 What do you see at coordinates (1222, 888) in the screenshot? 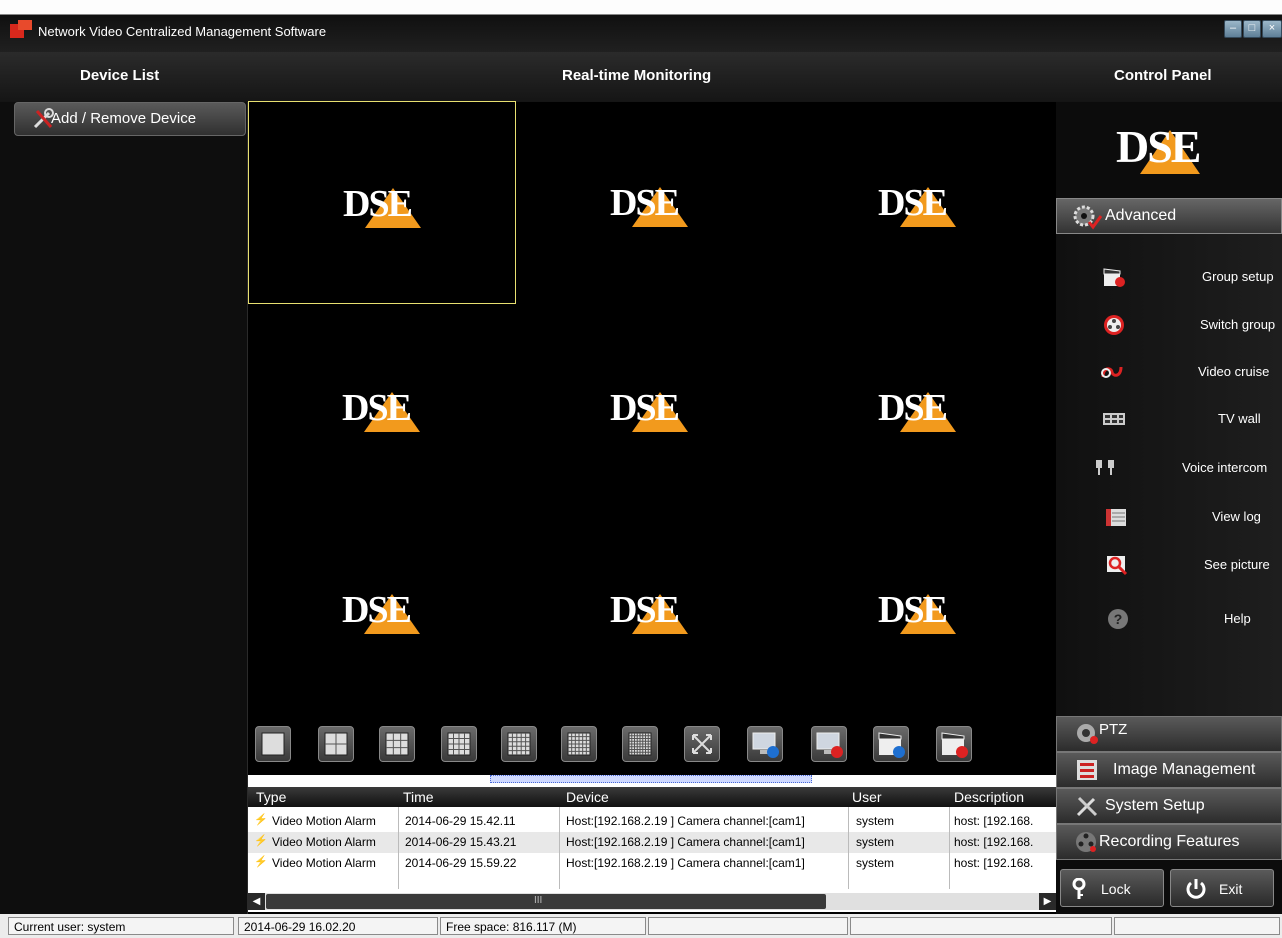
I see `exit-button: Exit` at bounding box center [1222, 888].